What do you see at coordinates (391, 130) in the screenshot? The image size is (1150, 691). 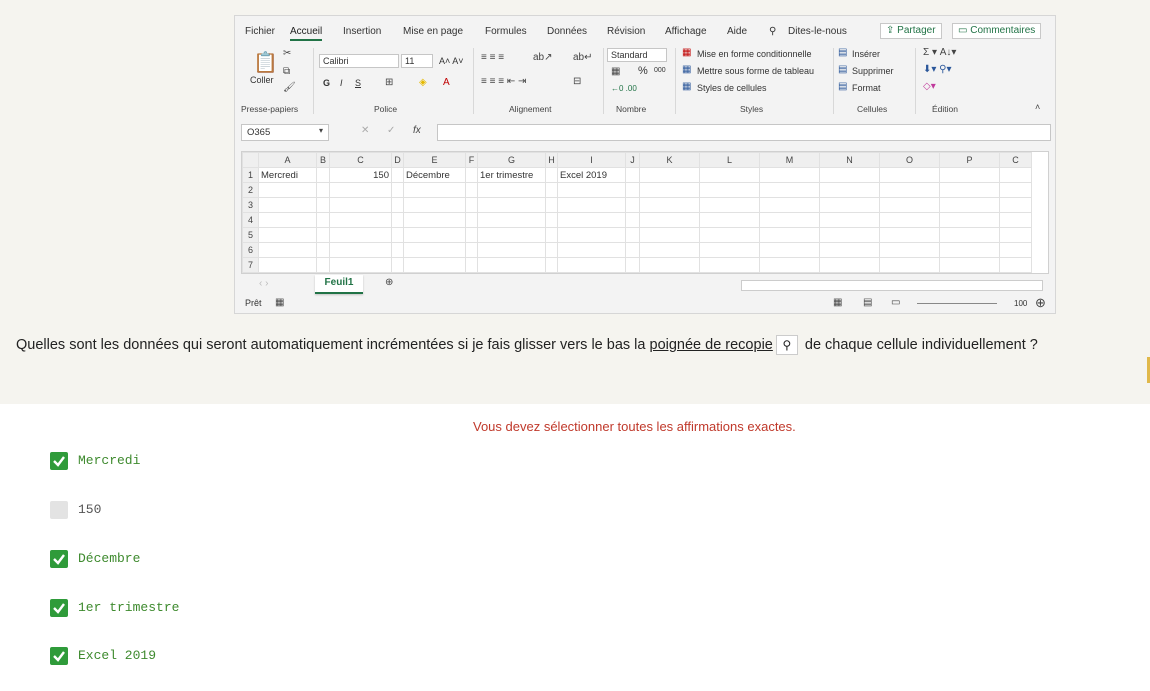 I see `enter-icon: ✓` at bounding box center [391, 130].